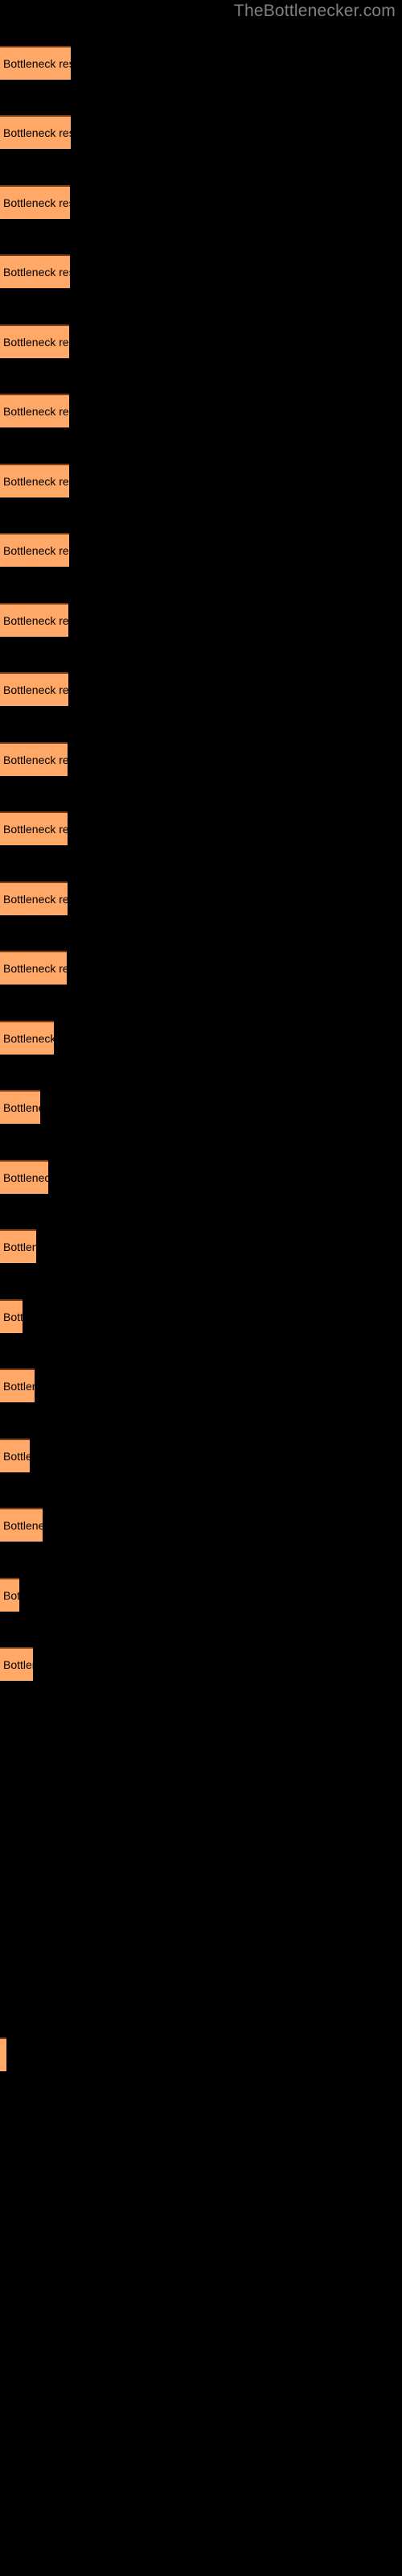  I want to click on bar-label: Bottleneck, so click(23, 1525).